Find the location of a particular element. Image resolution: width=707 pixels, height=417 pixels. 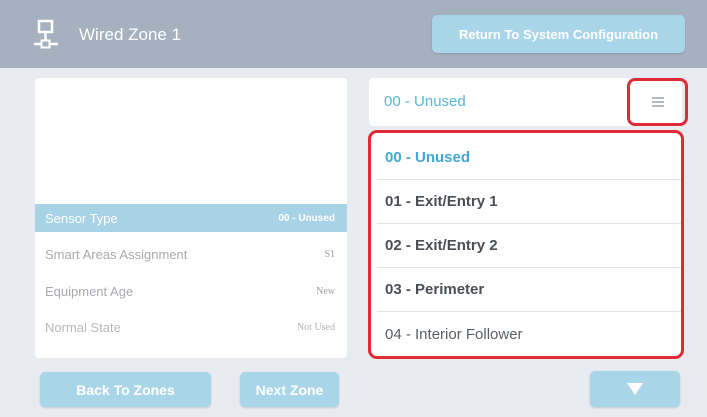

network-zone-icon is located at coordinates (46, 34).